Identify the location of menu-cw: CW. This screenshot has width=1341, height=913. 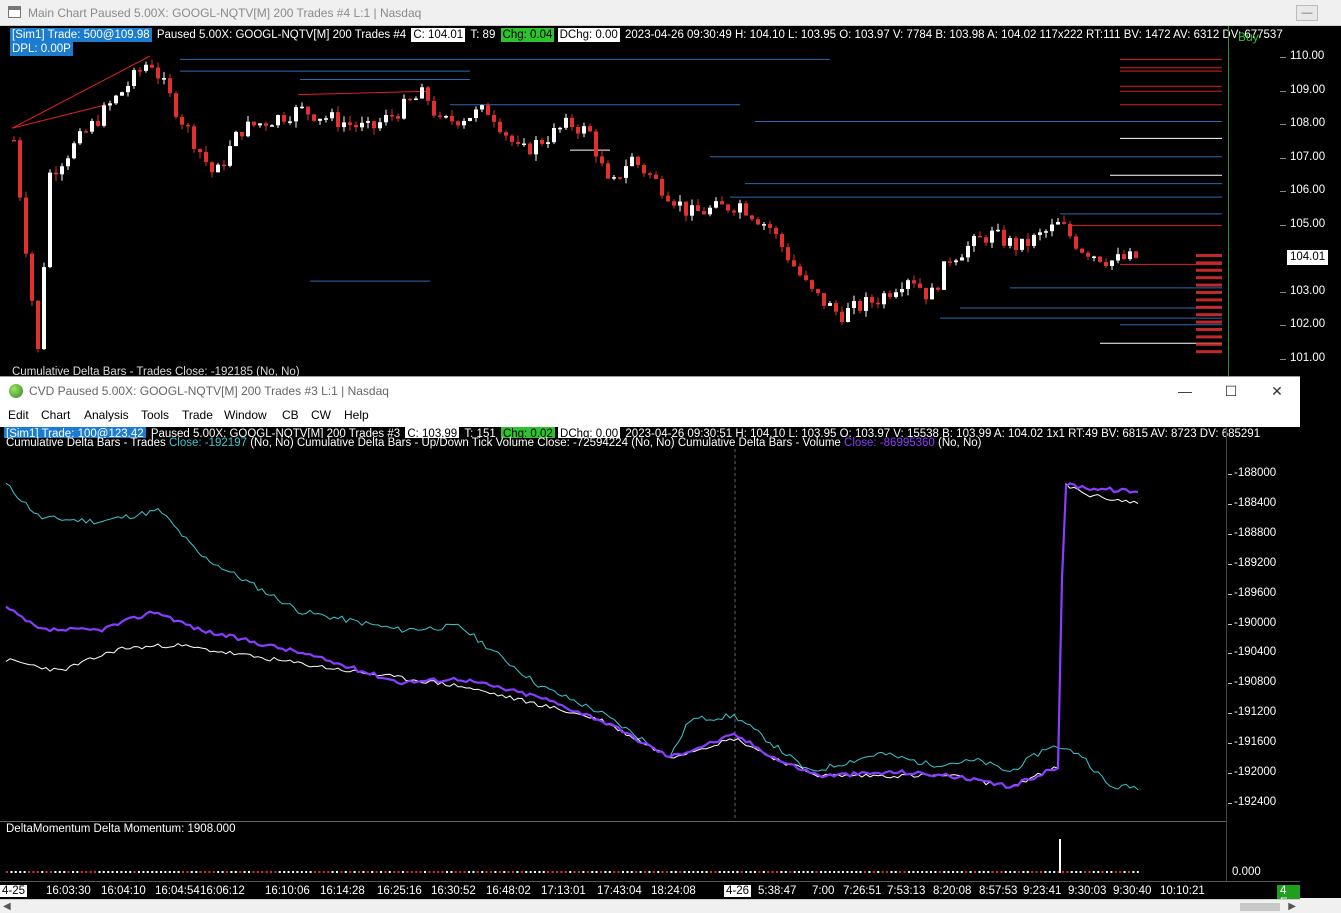
(321, 415).